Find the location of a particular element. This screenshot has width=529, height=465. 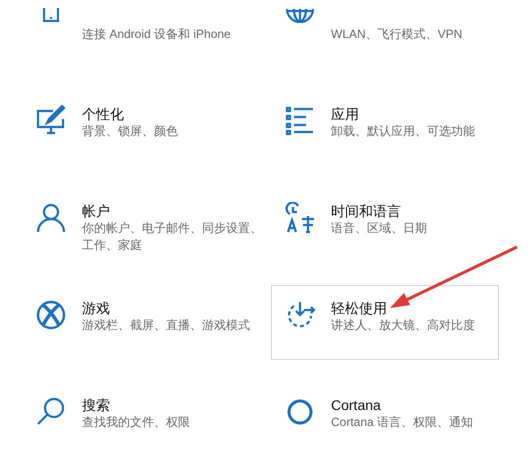

settings-tile: 帐户 你的帐户、电子邮件、同步设置、工作、家庭 is located at coordinates (146, 225).